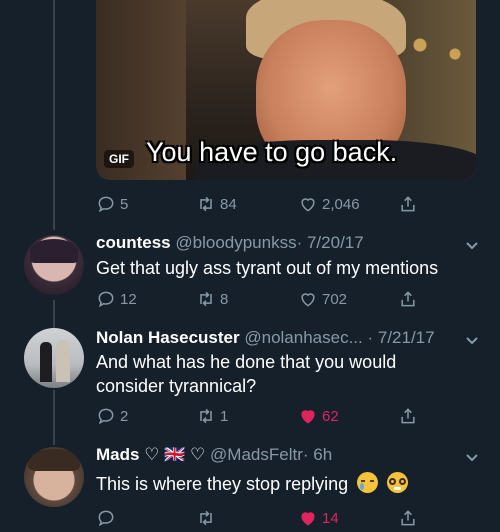  I want to click on tweet-text: This is where they stop replying, so click(276, 484).